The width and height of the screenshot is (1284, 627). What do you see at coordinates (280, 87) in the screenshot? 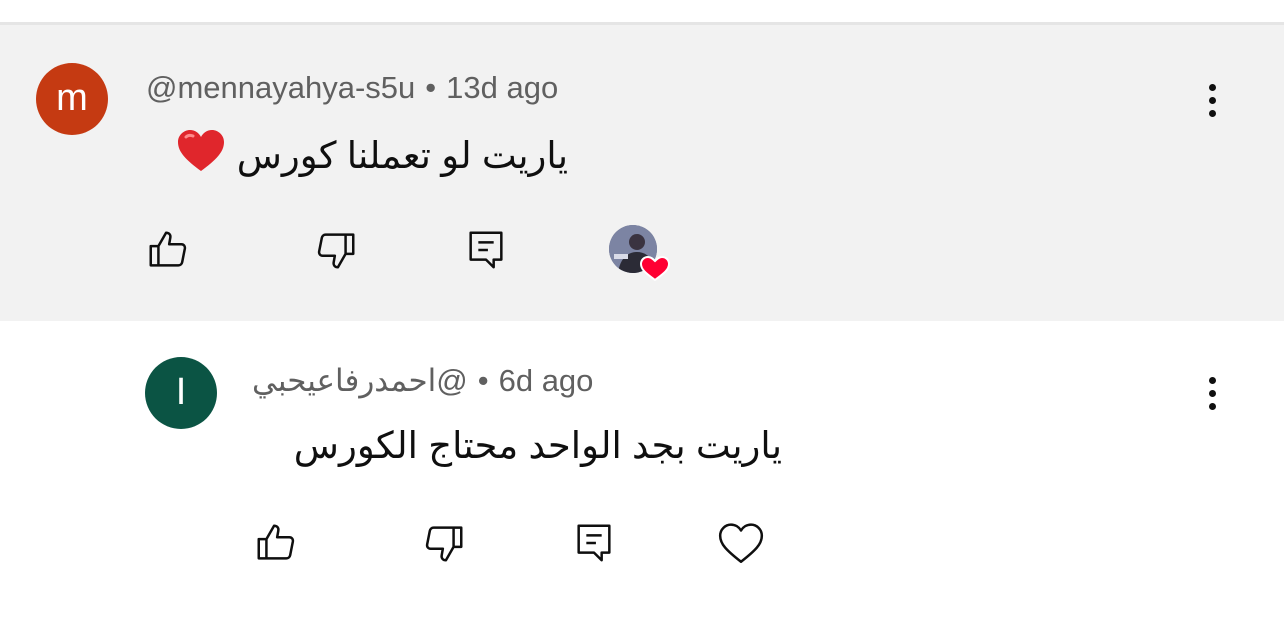
I see `author-handle: @mennayahya-s5u` at bounding box center [280, 87].